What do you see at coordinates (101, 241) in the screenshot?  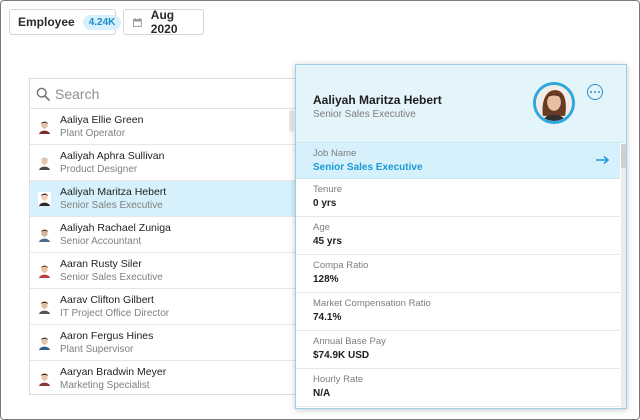 I see `employee-job-title: Senior Accountant` at bounding box center [101, 241].